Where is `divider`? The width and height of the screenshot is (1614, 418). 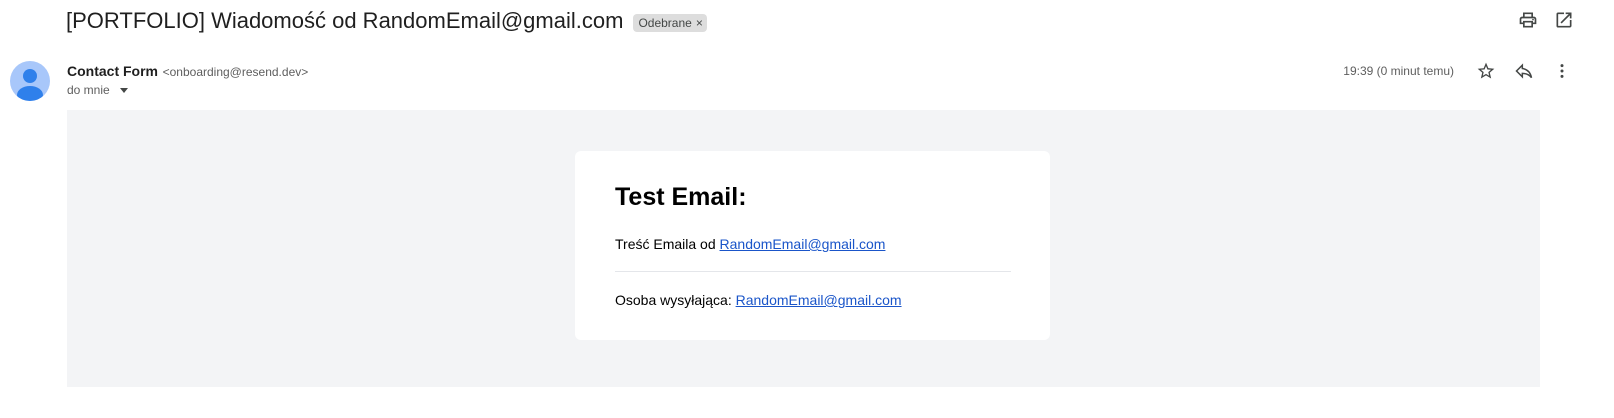 divider is located at coordinates (813, 271).